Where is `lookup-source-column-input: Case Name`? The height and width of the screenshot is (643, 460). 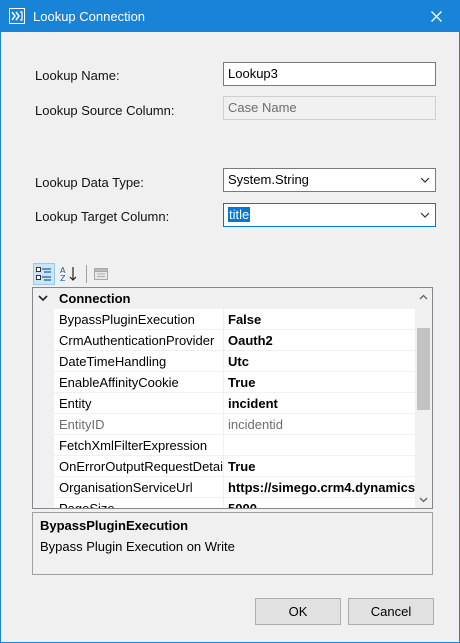 lookup-source-column-input: Case Name is located at coordinates (329, 108).